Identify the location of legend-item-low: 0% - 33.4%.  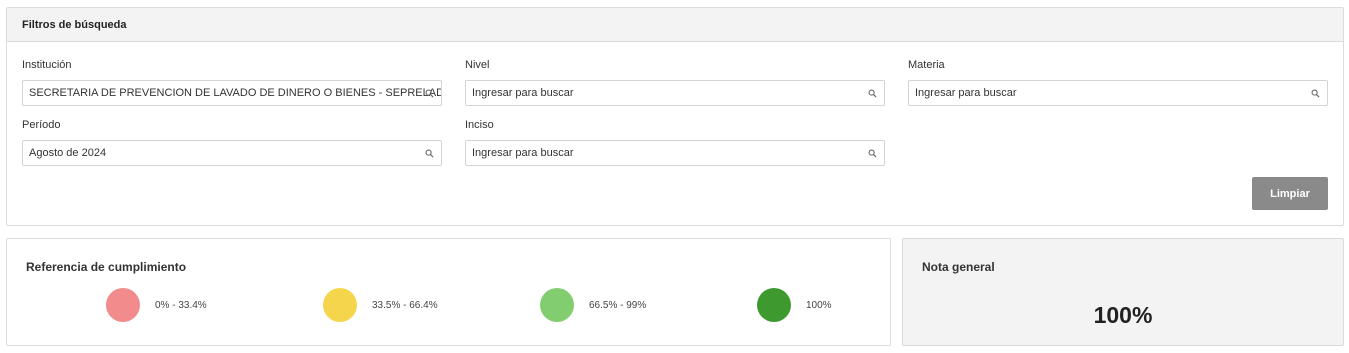
(156, 305).